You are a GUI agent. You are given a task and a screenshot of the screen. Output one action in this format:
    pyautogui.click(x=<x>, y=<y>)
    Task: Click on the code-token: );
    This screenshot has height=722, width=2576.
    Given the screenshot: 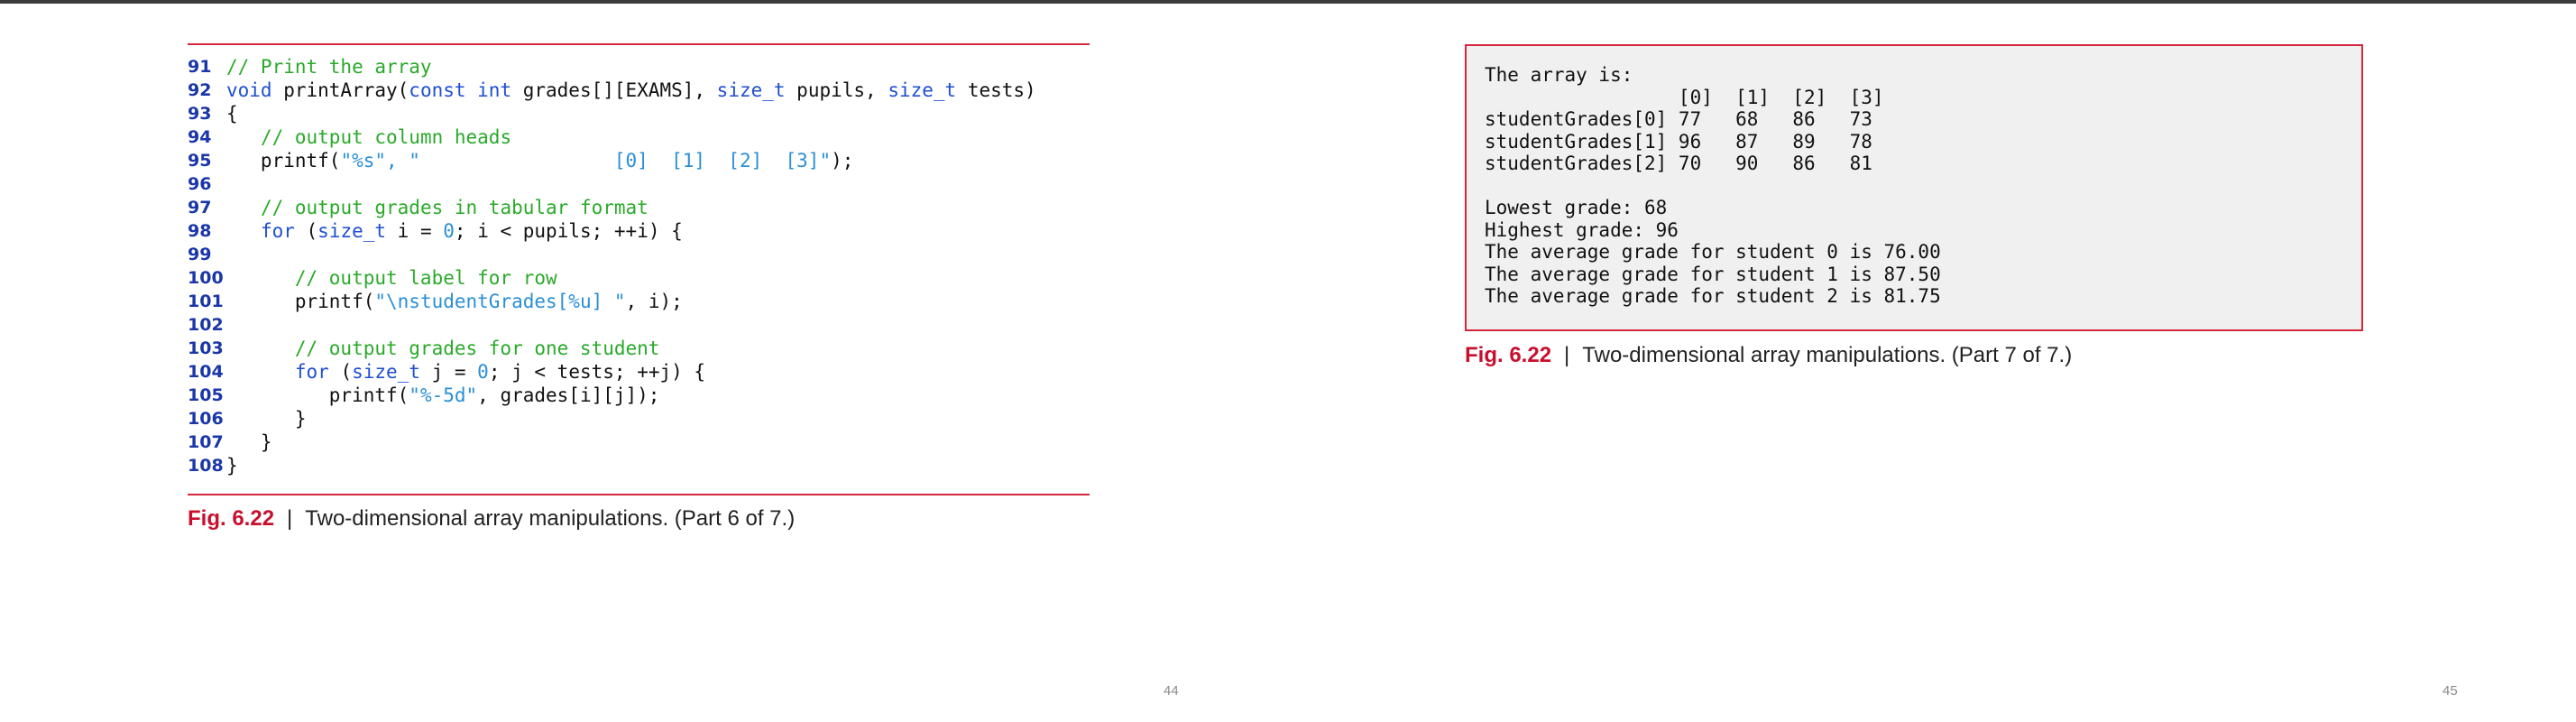 What is the action you would take?
    pyautogui.click(x=842, y=160)
    